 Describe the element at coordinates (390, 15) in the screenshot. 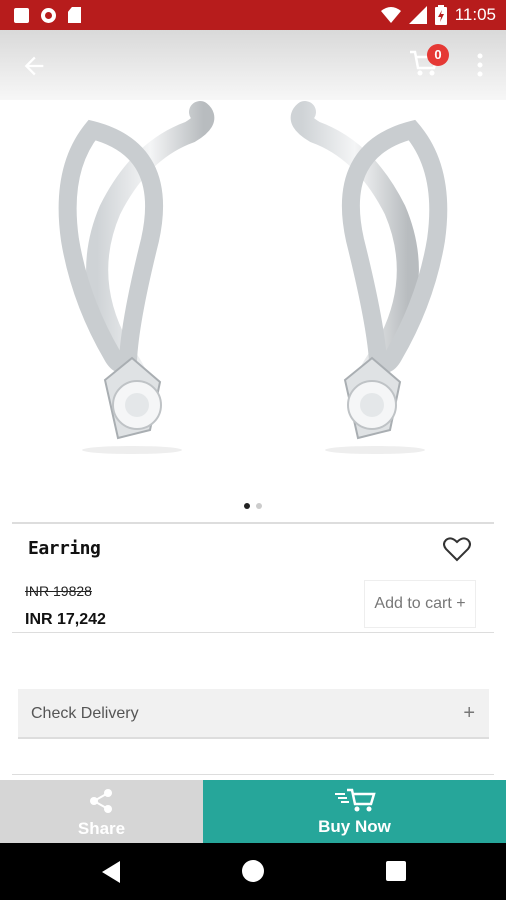

I see `wifi-icon` at that location.